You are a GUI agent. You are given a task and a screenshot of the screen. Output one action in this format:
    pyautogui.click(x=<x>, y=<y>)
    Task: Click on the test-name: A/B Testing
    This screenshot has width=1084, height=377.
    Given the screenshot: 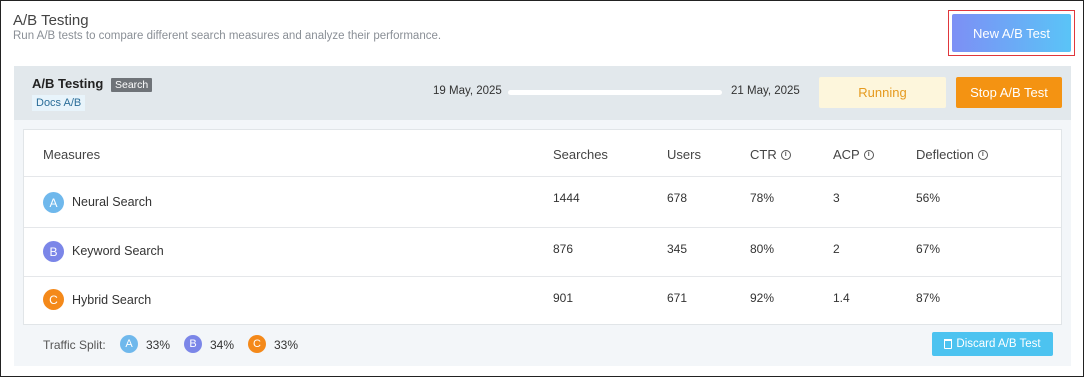 What is the action you would take?
    pyautogui.click(x=68, y=83)
    